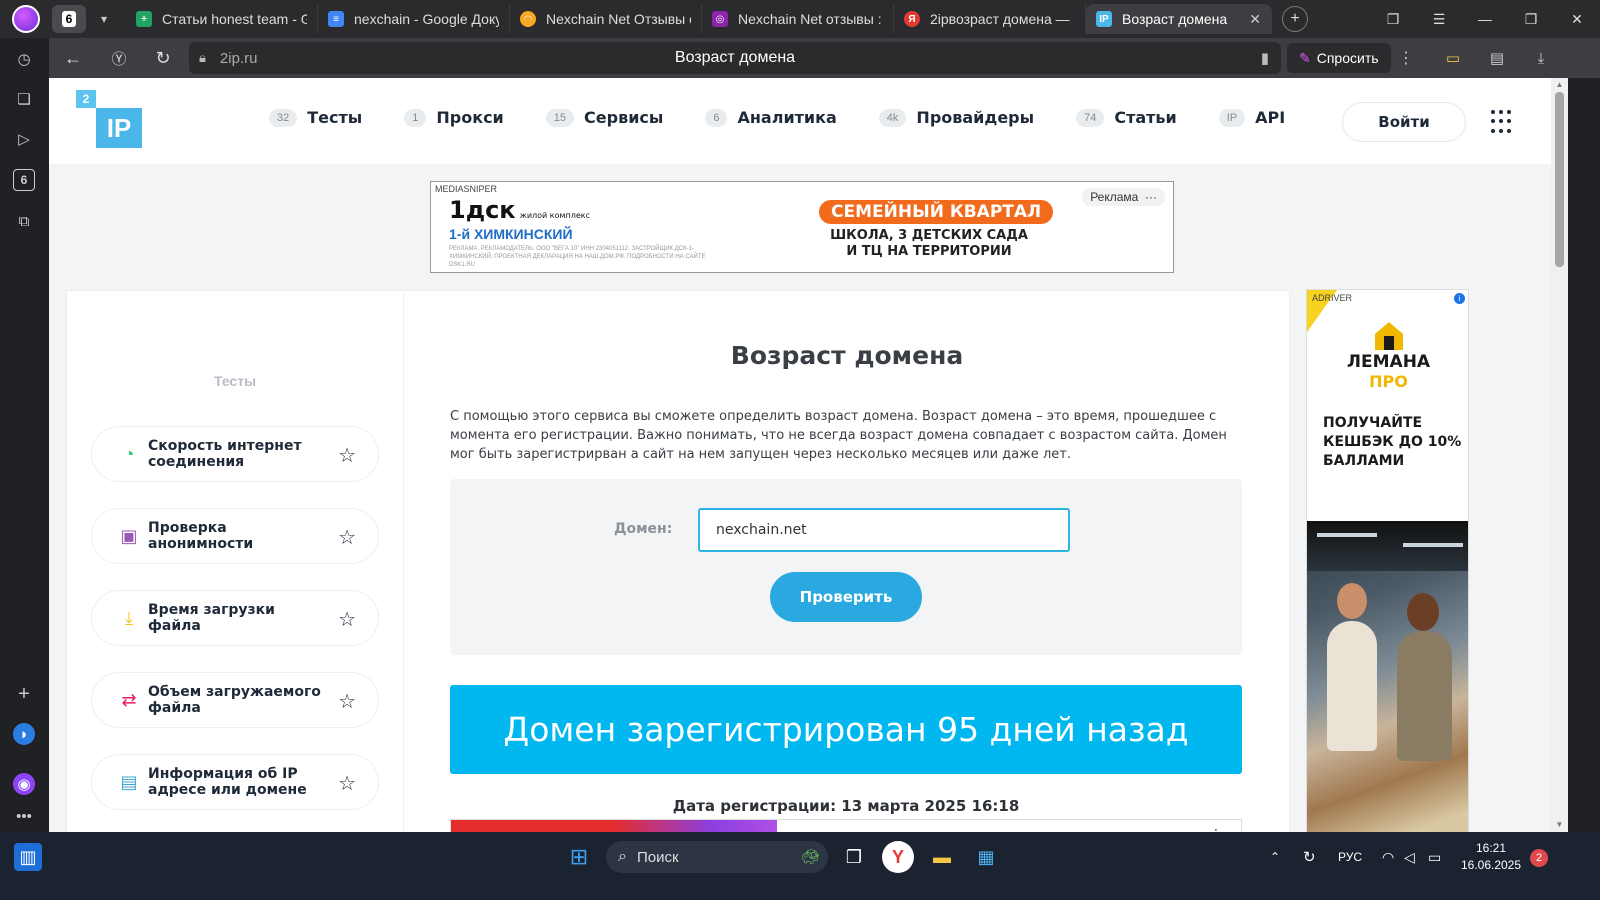 The height and width of the screenshot is (900, 1600). What do you see at coordinates (846, 567) in the screenshot?
I see `domain-form: Домен: Проверить` at bounding box center [846, 567].